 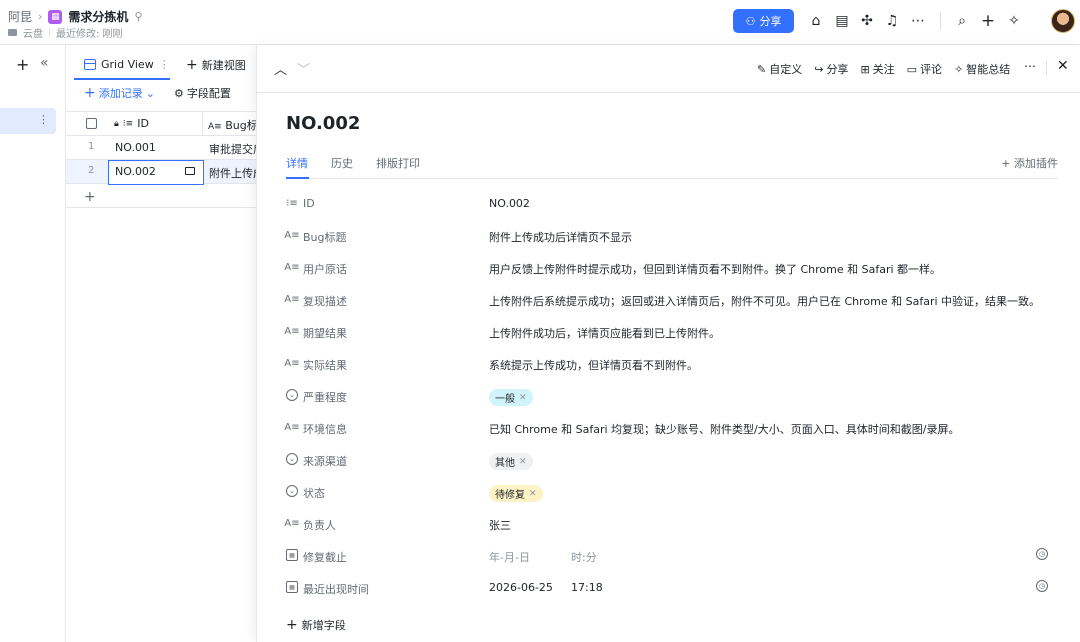 What do you see at coordinates (521, 587) in the screenshot?
I see `date-input: 2026-06-25` at bounding box center [521, 587].